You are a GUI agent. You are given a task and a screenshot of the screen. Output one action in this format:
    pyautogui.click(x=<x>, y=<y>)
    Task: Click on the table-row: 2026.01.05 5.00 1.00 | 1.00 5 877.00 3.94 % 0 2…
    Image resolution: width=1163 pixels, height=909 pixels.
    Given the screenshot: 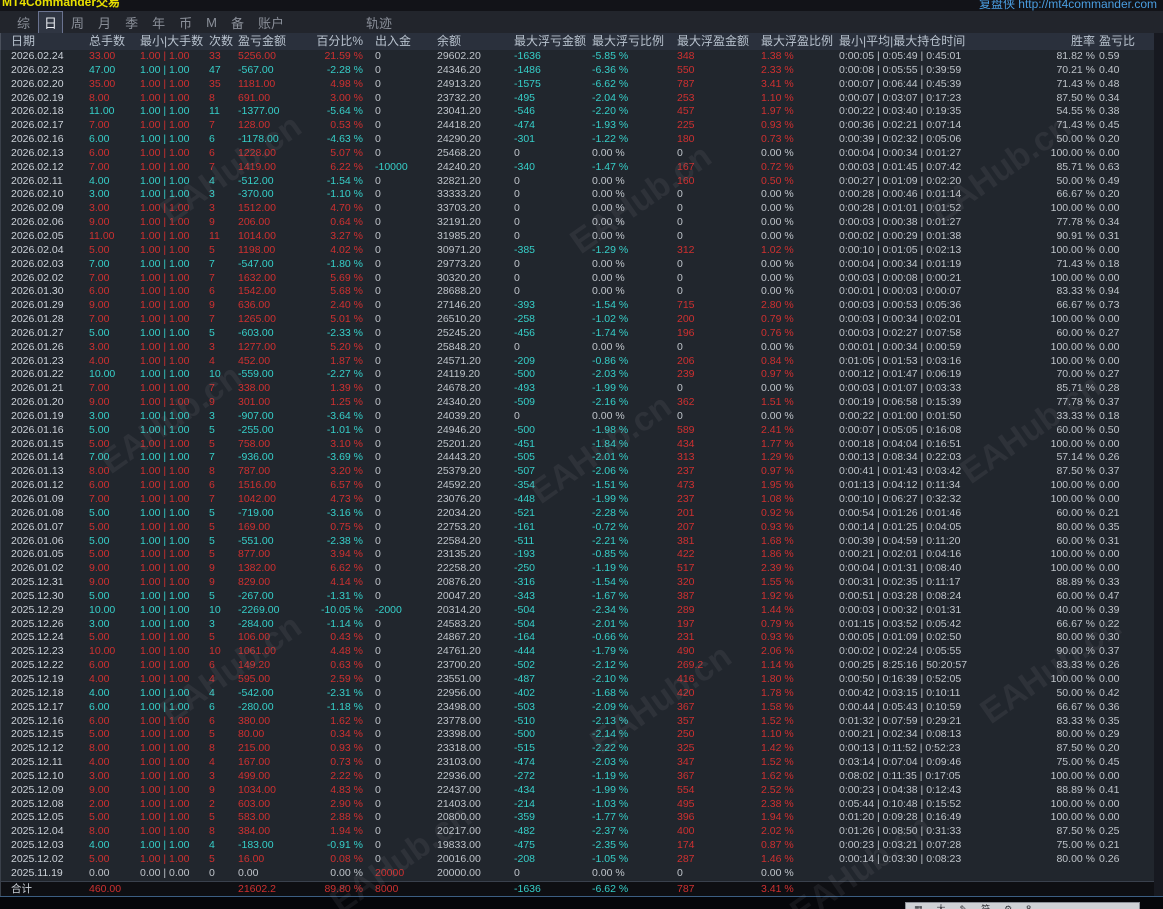 What is the action you would take?
    pyautogui.click(x=577, y=555)
    